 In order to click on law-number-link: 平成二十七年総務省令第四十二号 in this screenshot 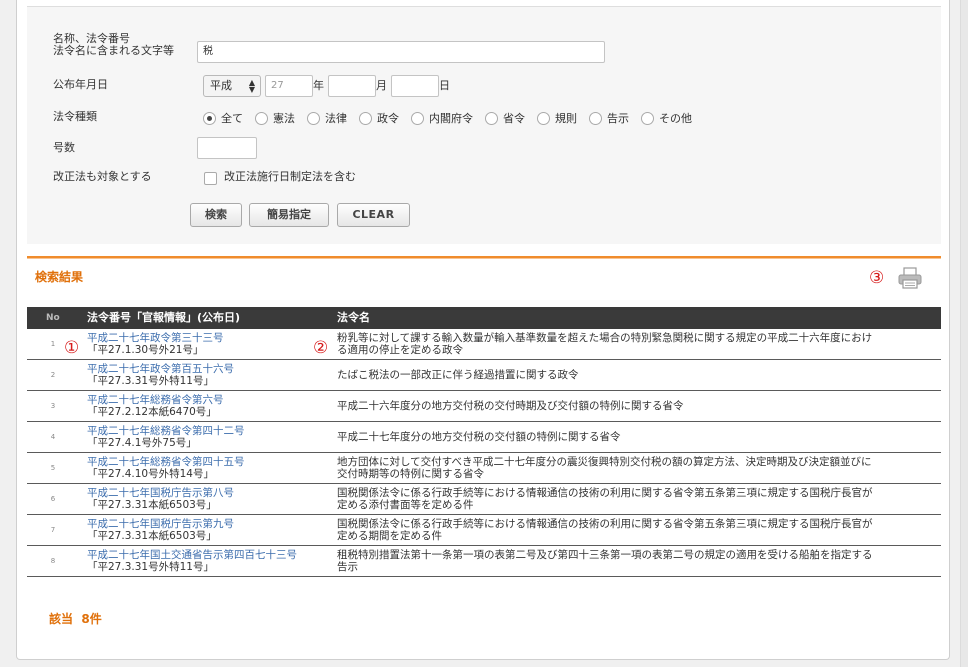, I will do `click(166, 431)`.